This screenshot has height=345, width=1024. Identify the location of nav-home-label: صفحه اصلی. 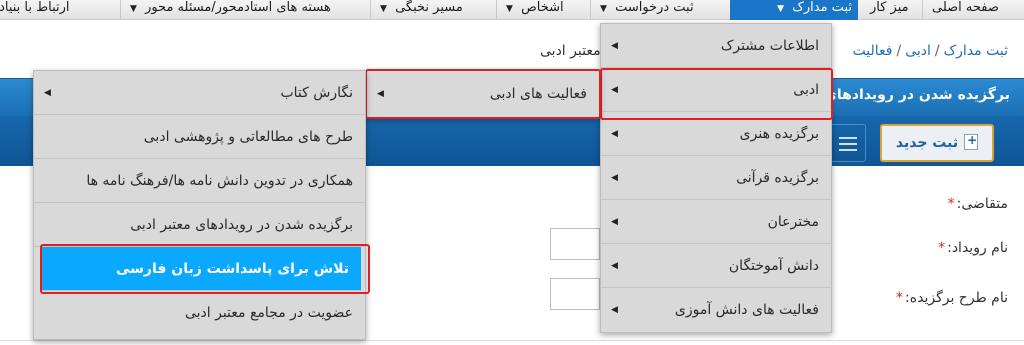
(965, 7).